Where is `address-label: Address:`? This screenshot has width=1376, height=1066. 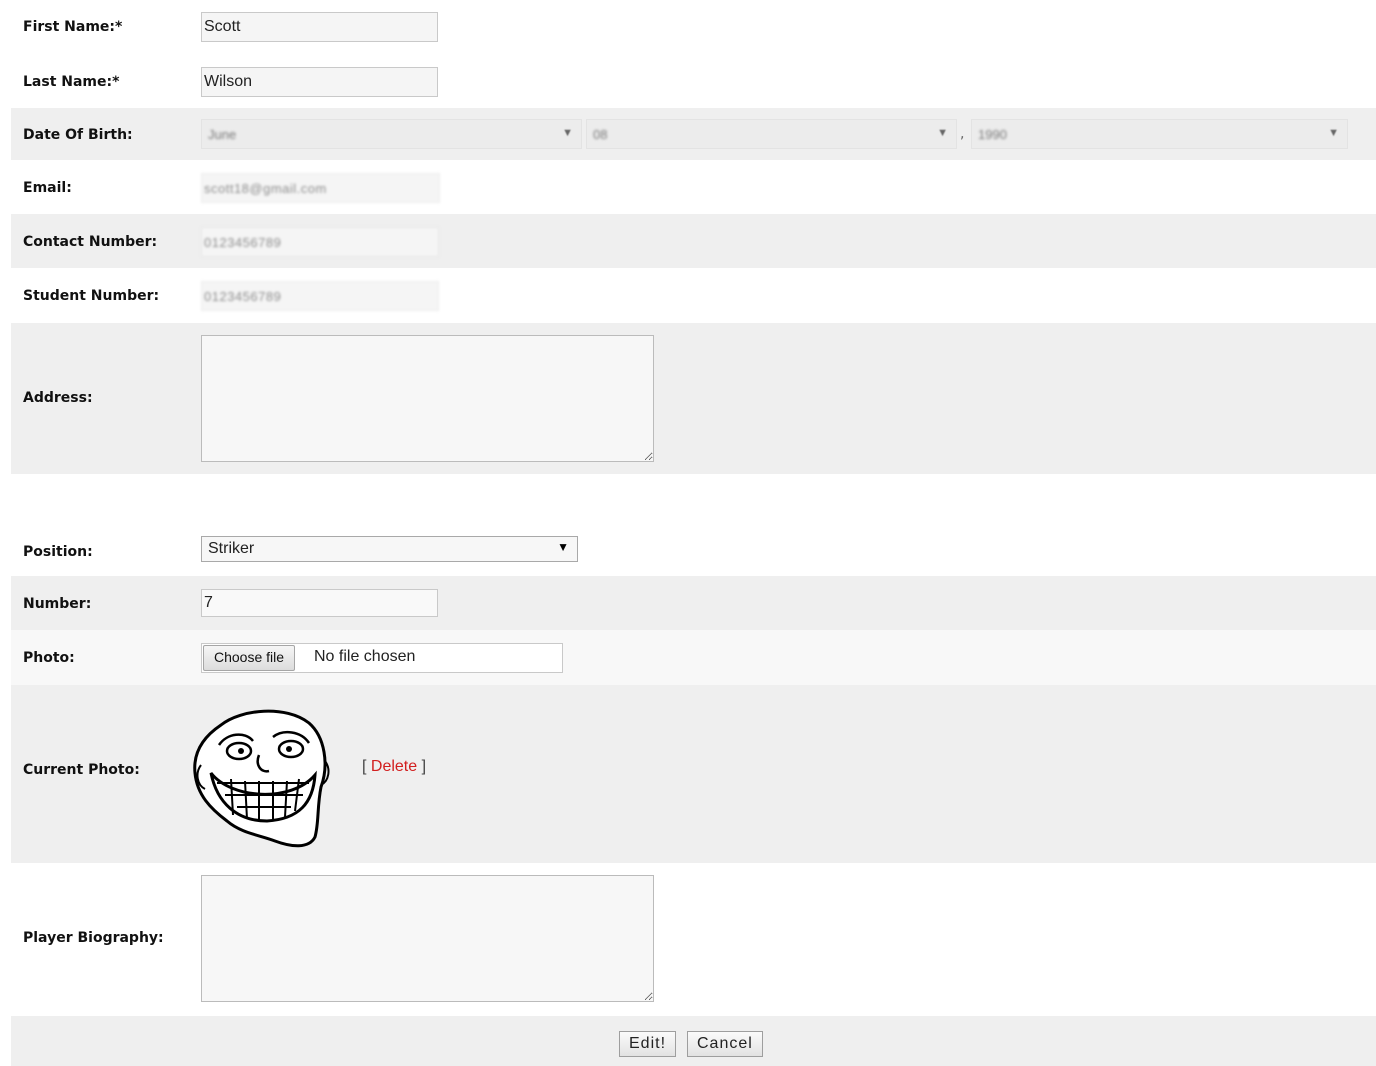 address-label: Address: is located at coordinates (58, 398).